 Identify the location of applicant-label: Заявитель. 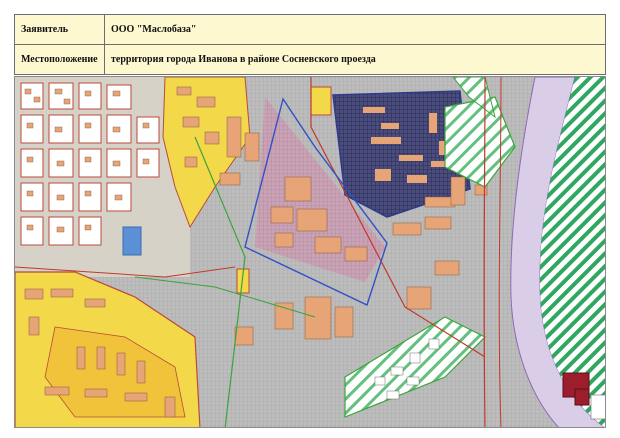
(59, 29).